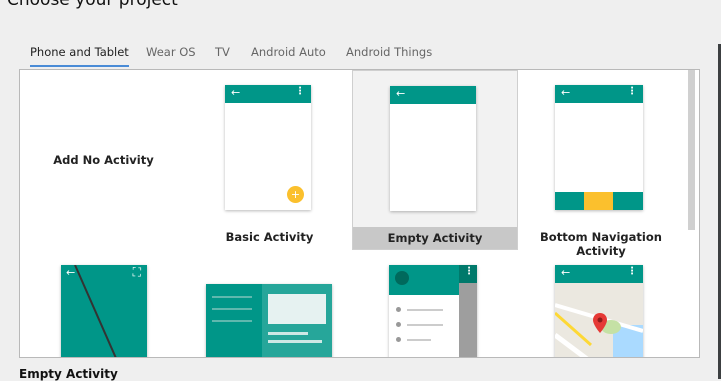 This screenshot has width=721, height=381. What do you see at coordinates (288, 54) in the screenshot?
I see `tab-android-auto: Android Auto` at bounding box center [288, 54].